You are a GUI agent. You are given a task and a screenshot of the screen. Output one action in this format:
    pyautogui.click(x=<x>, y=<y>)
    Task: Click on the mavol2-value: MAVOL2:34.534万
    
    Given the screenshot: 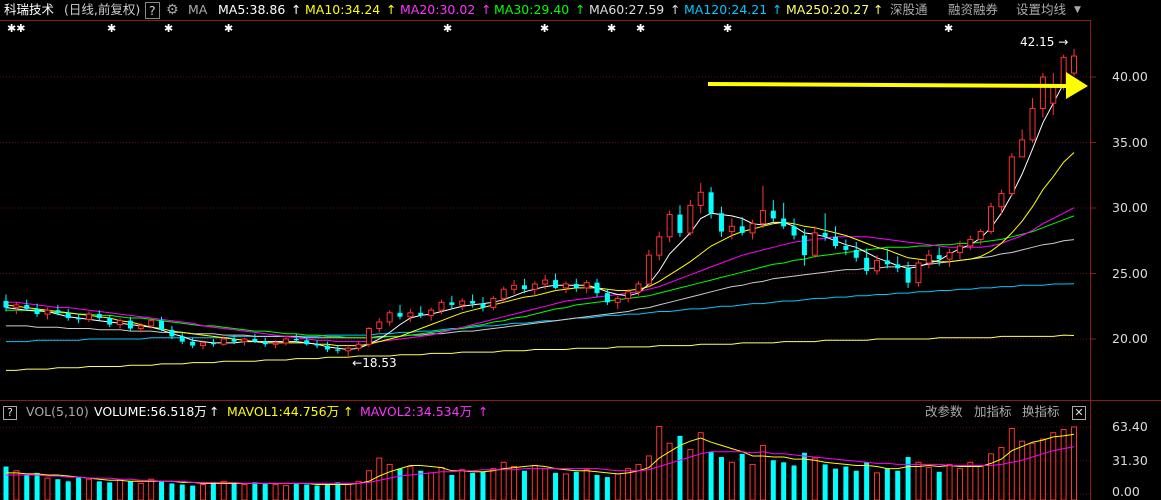 What is the action you would take?
    pyautogui.click(x=416, y=411)
    